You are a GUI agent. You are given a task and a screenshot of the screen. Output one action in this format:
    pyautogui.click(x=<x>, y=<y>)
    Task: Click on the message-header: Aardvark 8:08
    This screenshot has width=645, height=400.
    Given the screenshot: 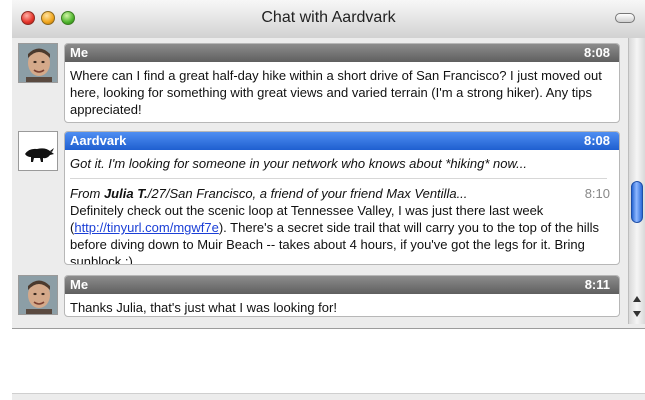 What is the action you would take?
    pyautogui.click(x=342, y=141)
    